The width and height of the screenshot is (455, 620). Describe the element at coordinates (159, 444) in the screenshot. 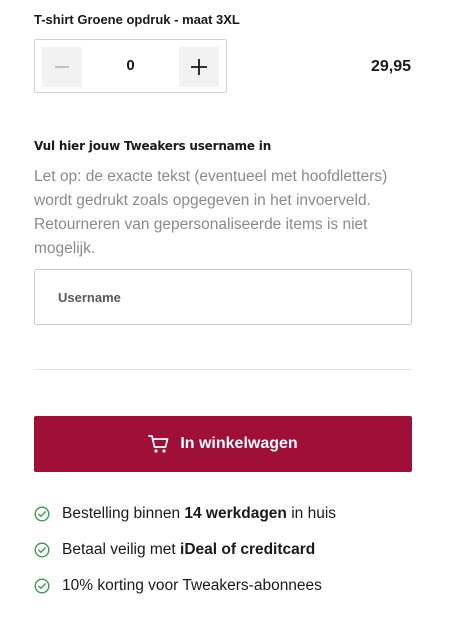

I see `shopping-cart-icon` at that location.